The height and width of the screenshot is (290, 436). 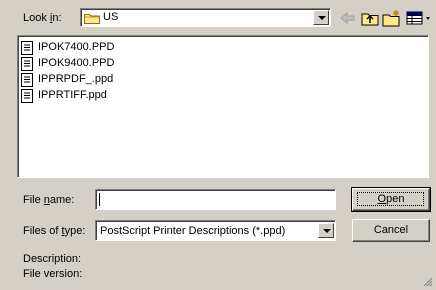 What do you see at coordinates (326, 230) in the screenshot?
I see `file-type-dropdown-button` at bounding box center [326, 230].